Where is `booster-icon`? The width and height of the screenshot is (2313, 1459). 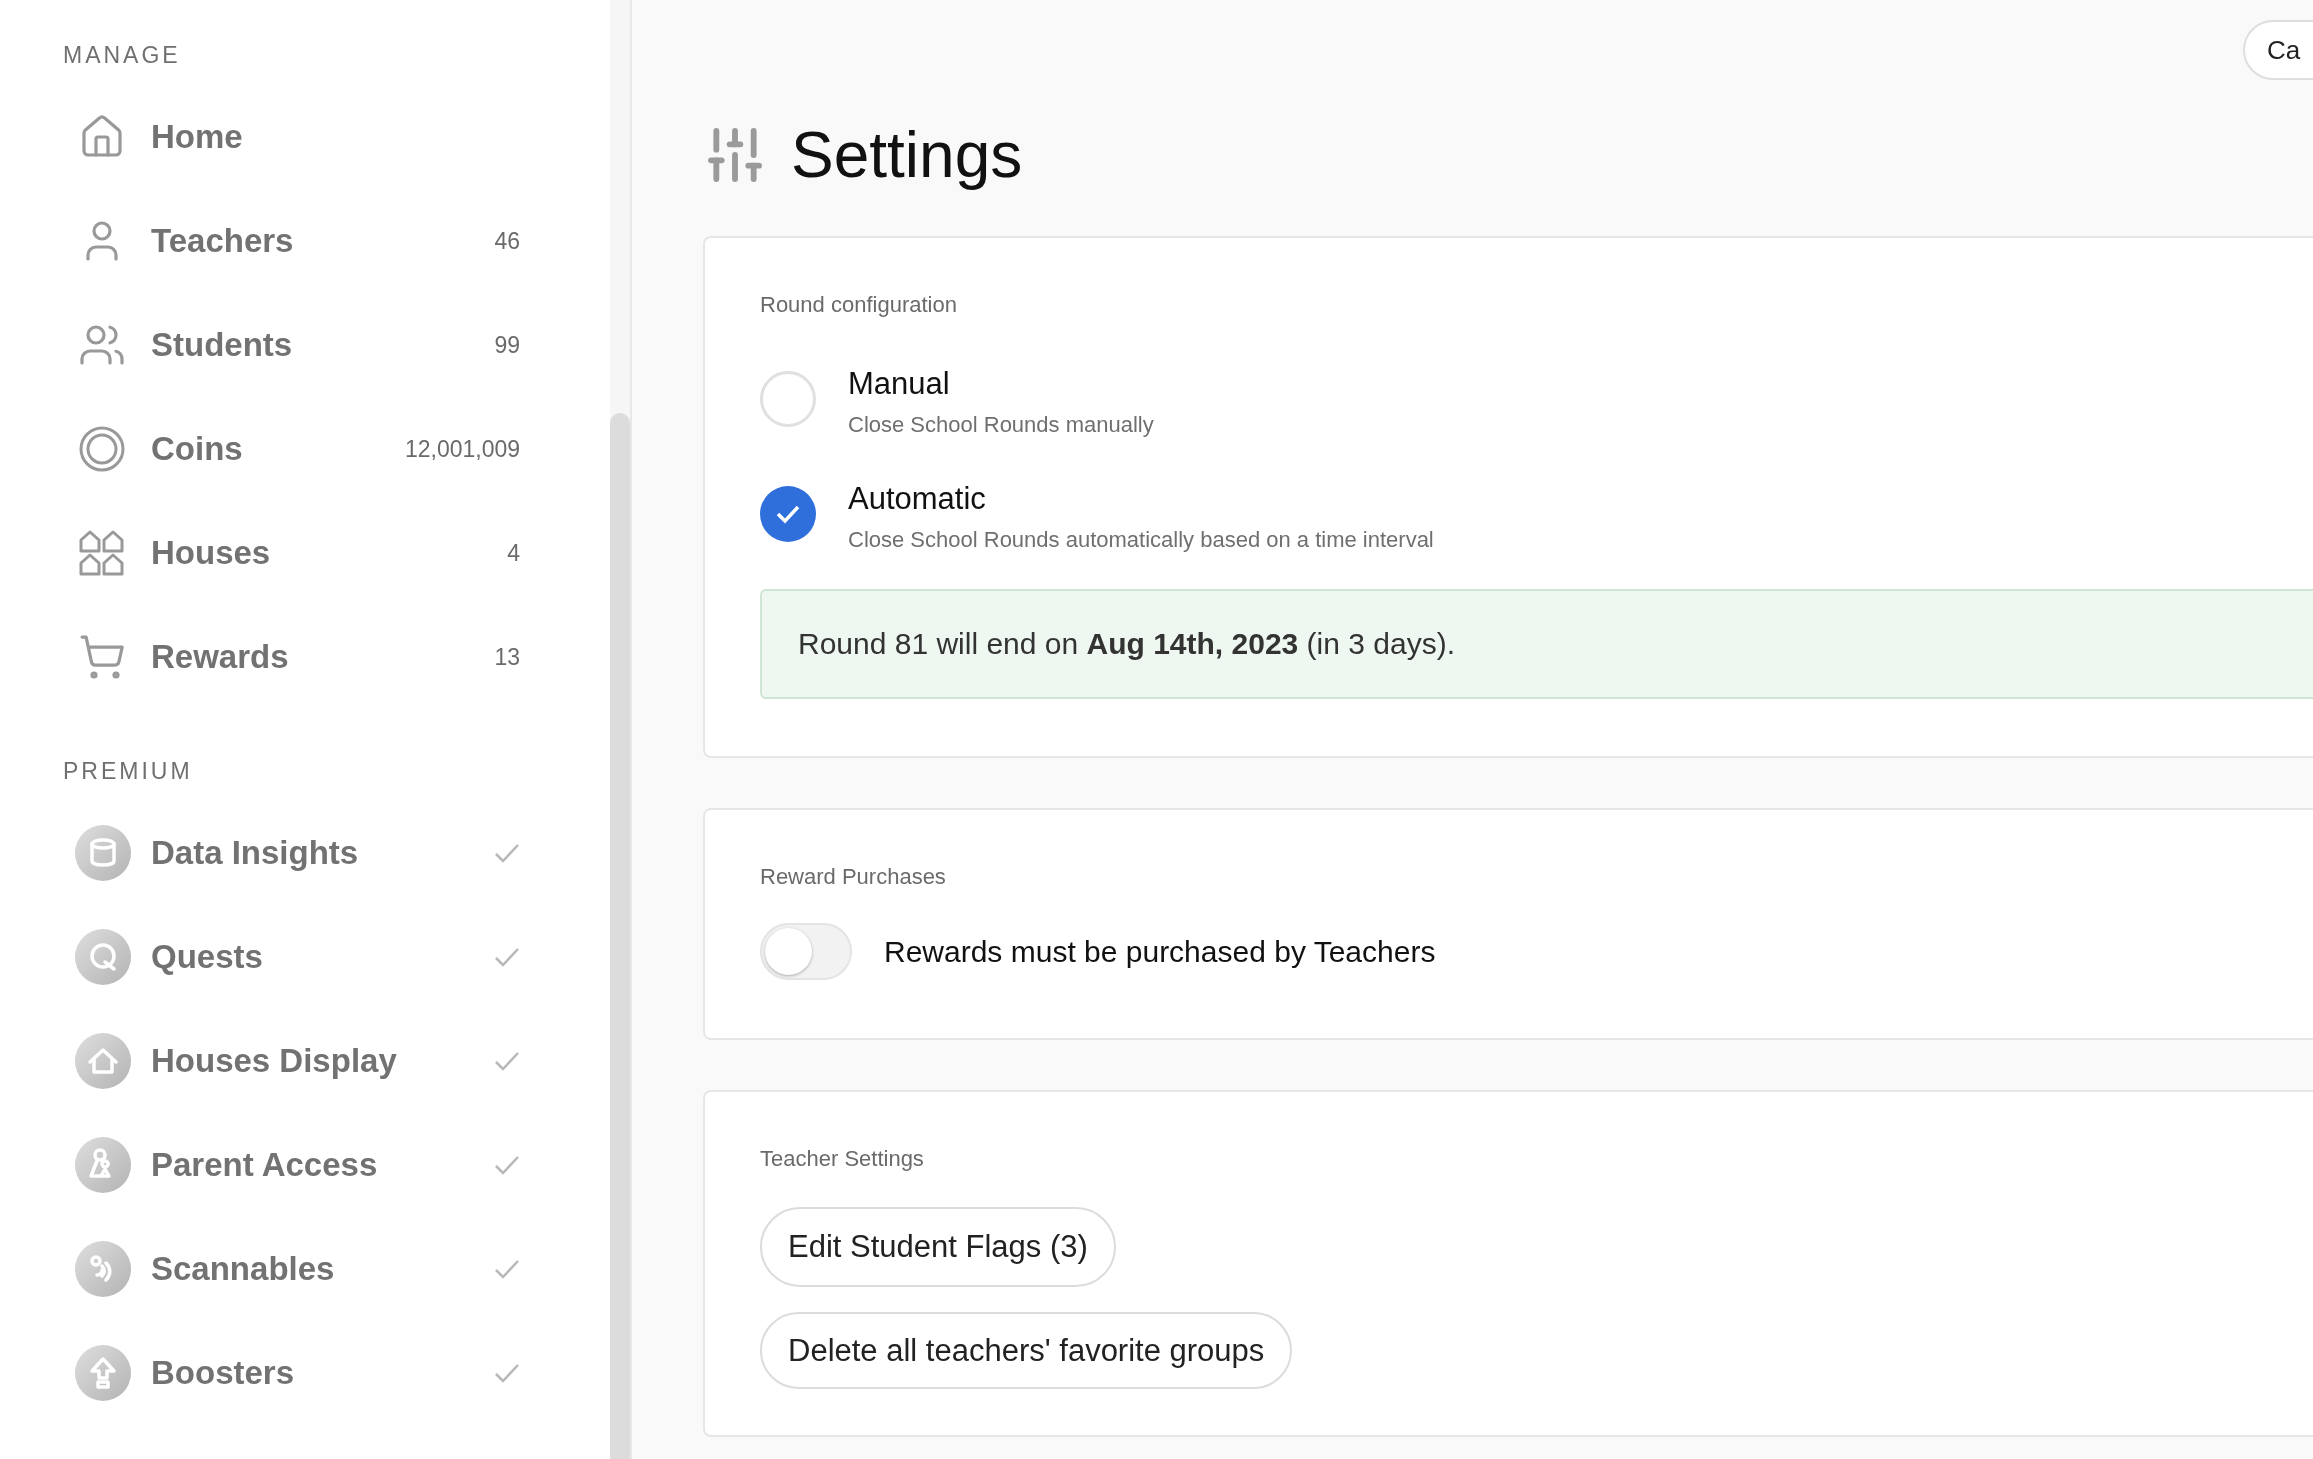
booster-icon is located at coordinates (103, 1373).